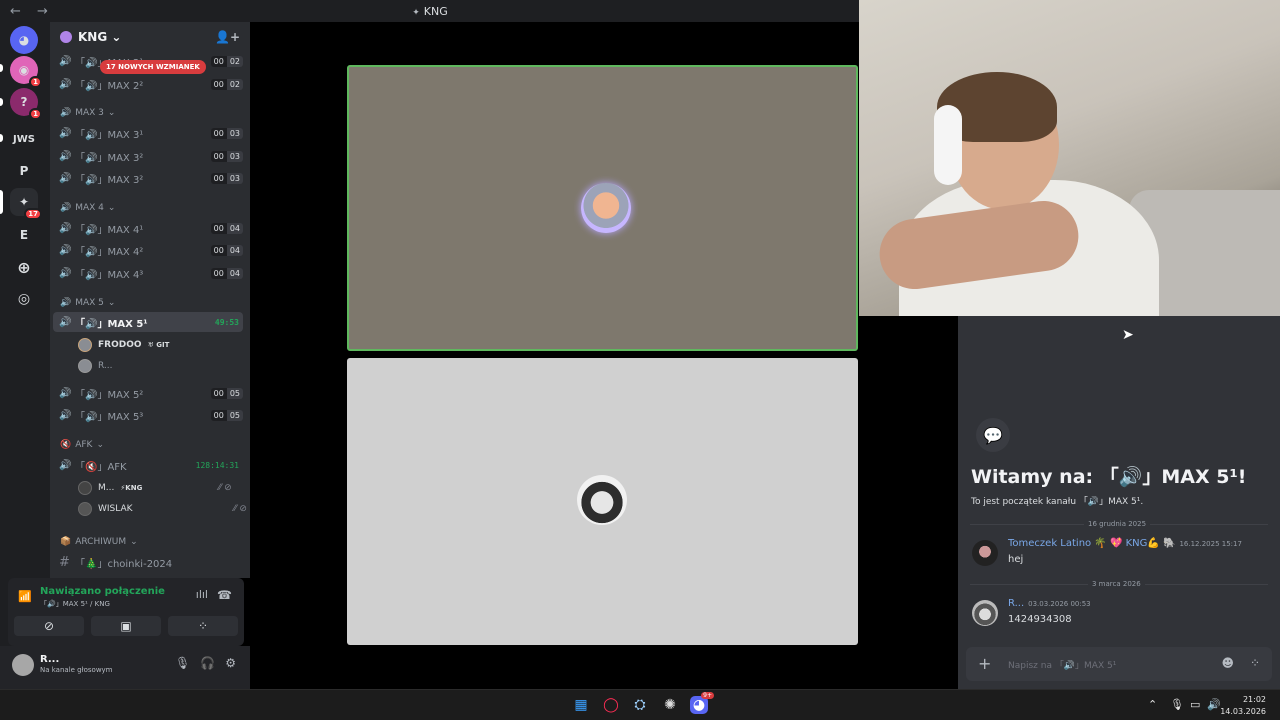  What do you see at coordinates (148, 250) in the screenshot?
I see `channel-max4-2: 🔊 「🔊」MAX 4² 00 04` at bounding box center [148, 250].